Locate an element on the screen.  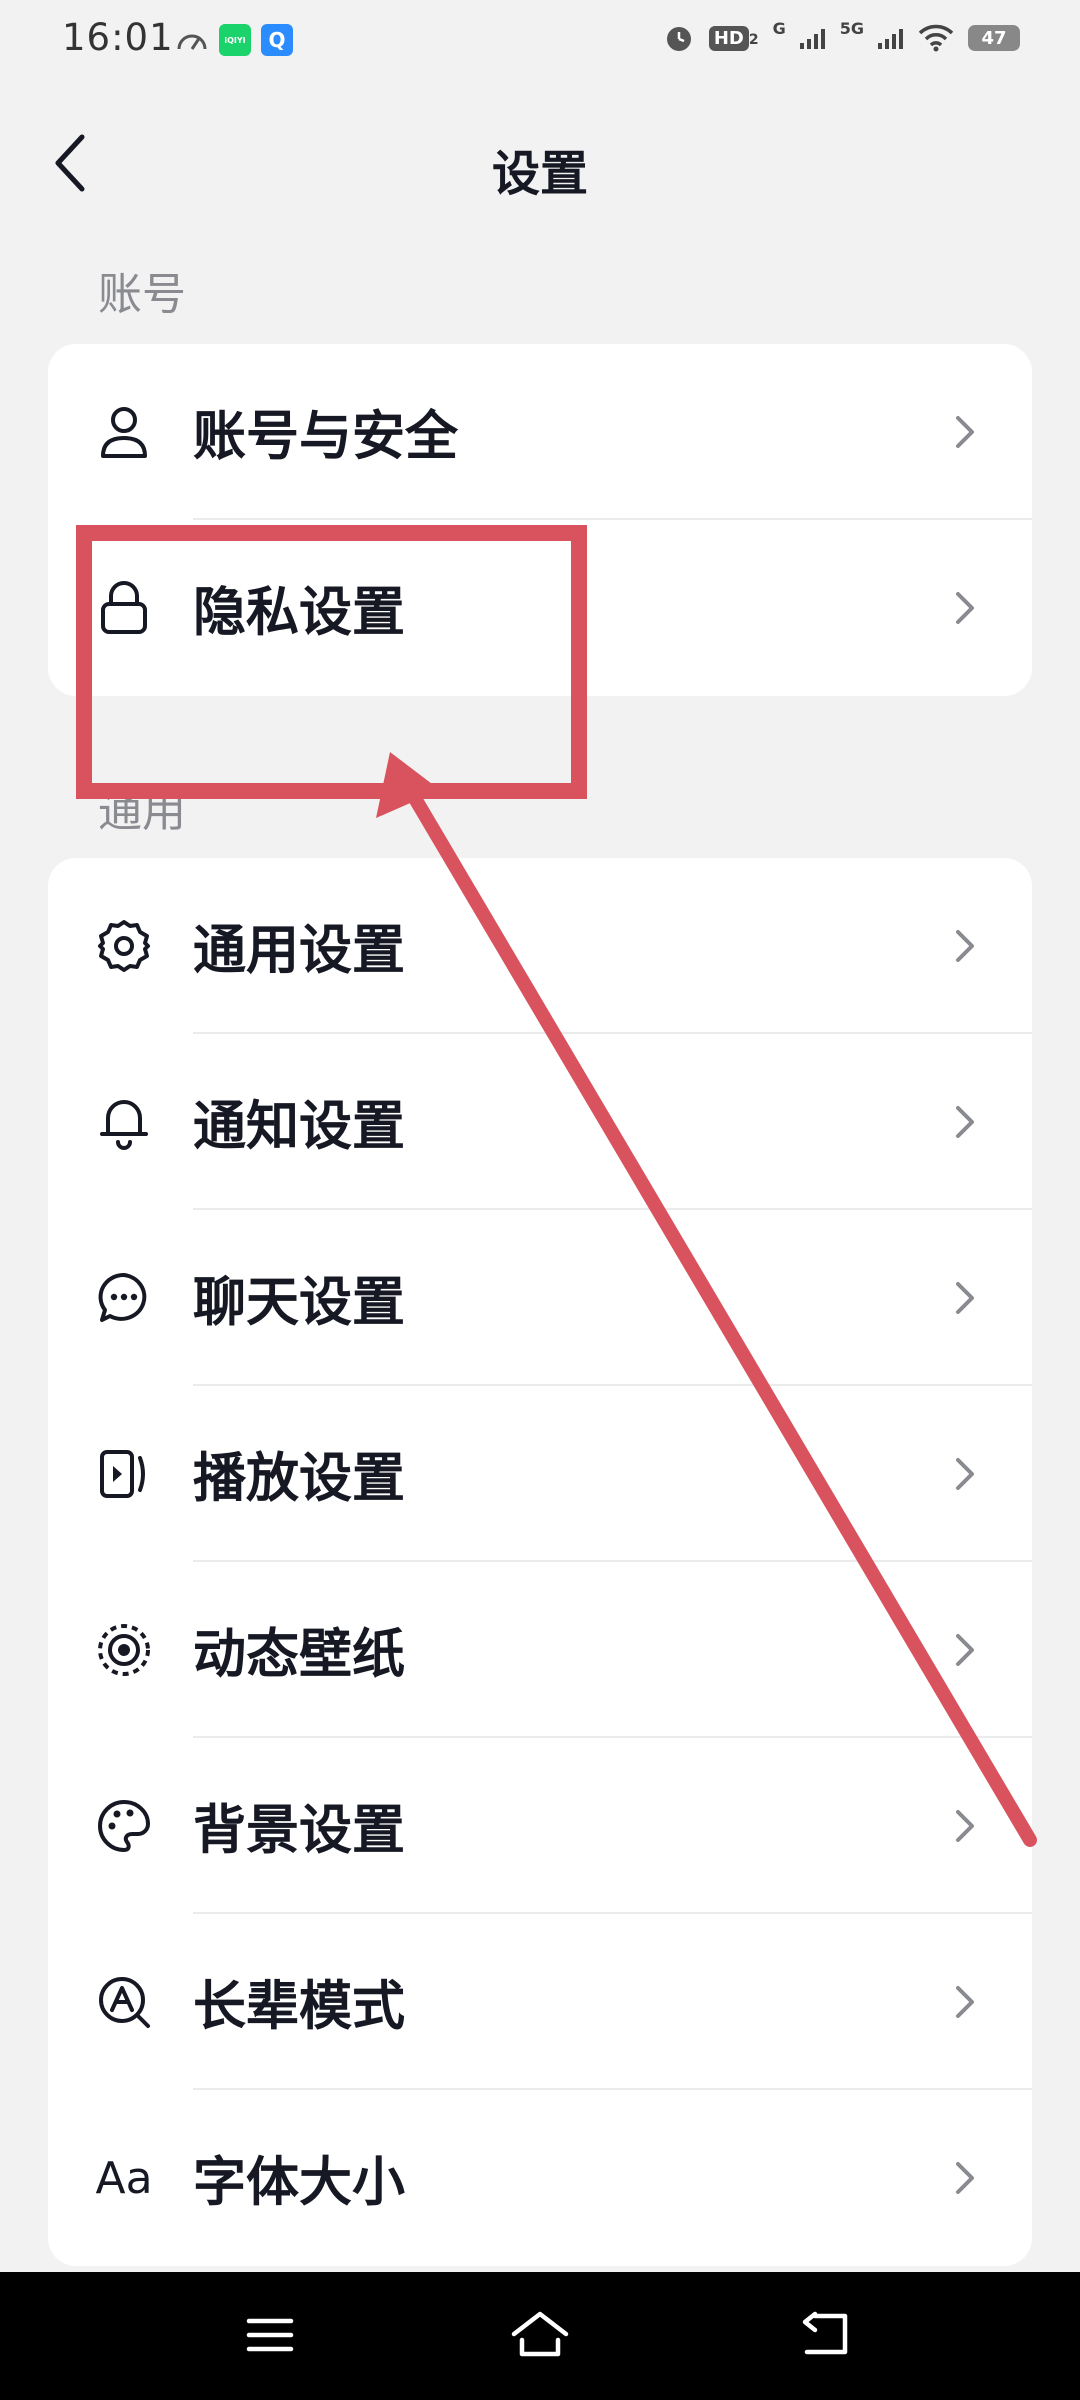
hd-sub: 2 is located at coordinates (753, 39).